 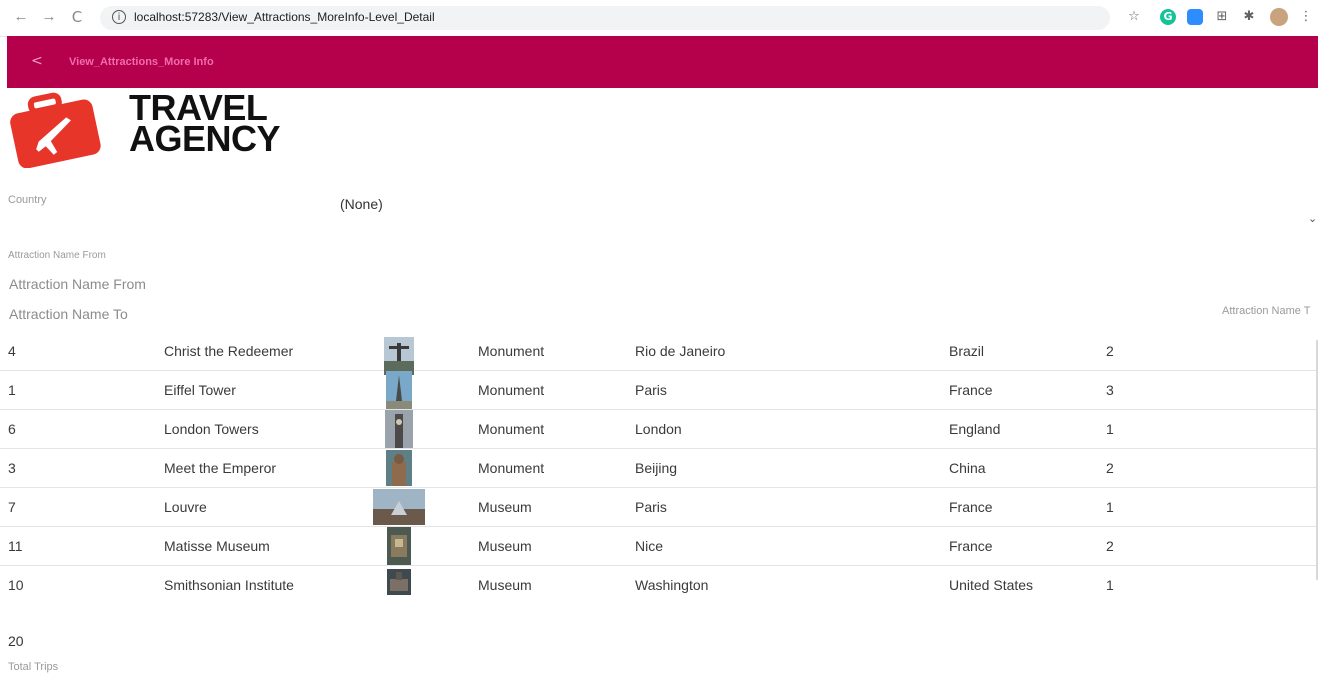 What do you see at coordinates (1279, 17) in the screenshot?
I see `profile-avatar-icon` at bounding box center [1279, 17].